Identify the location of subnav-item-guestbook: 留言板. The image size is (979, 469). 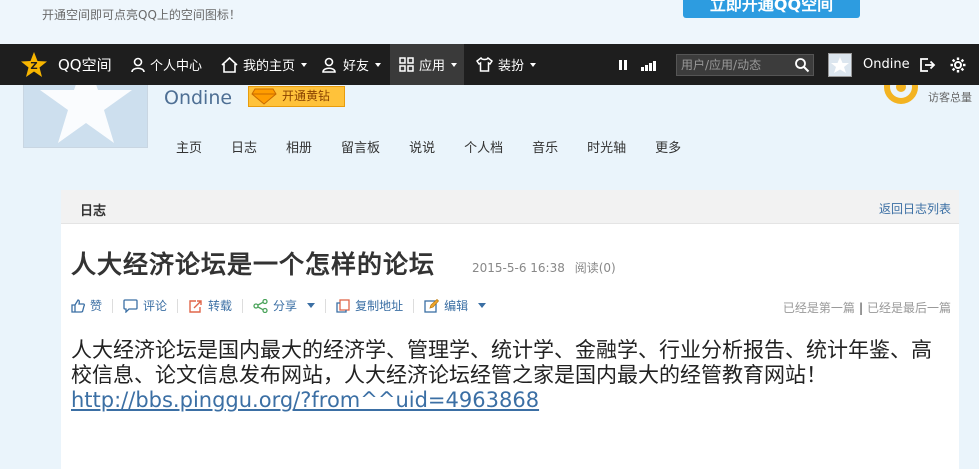
(360, 146).